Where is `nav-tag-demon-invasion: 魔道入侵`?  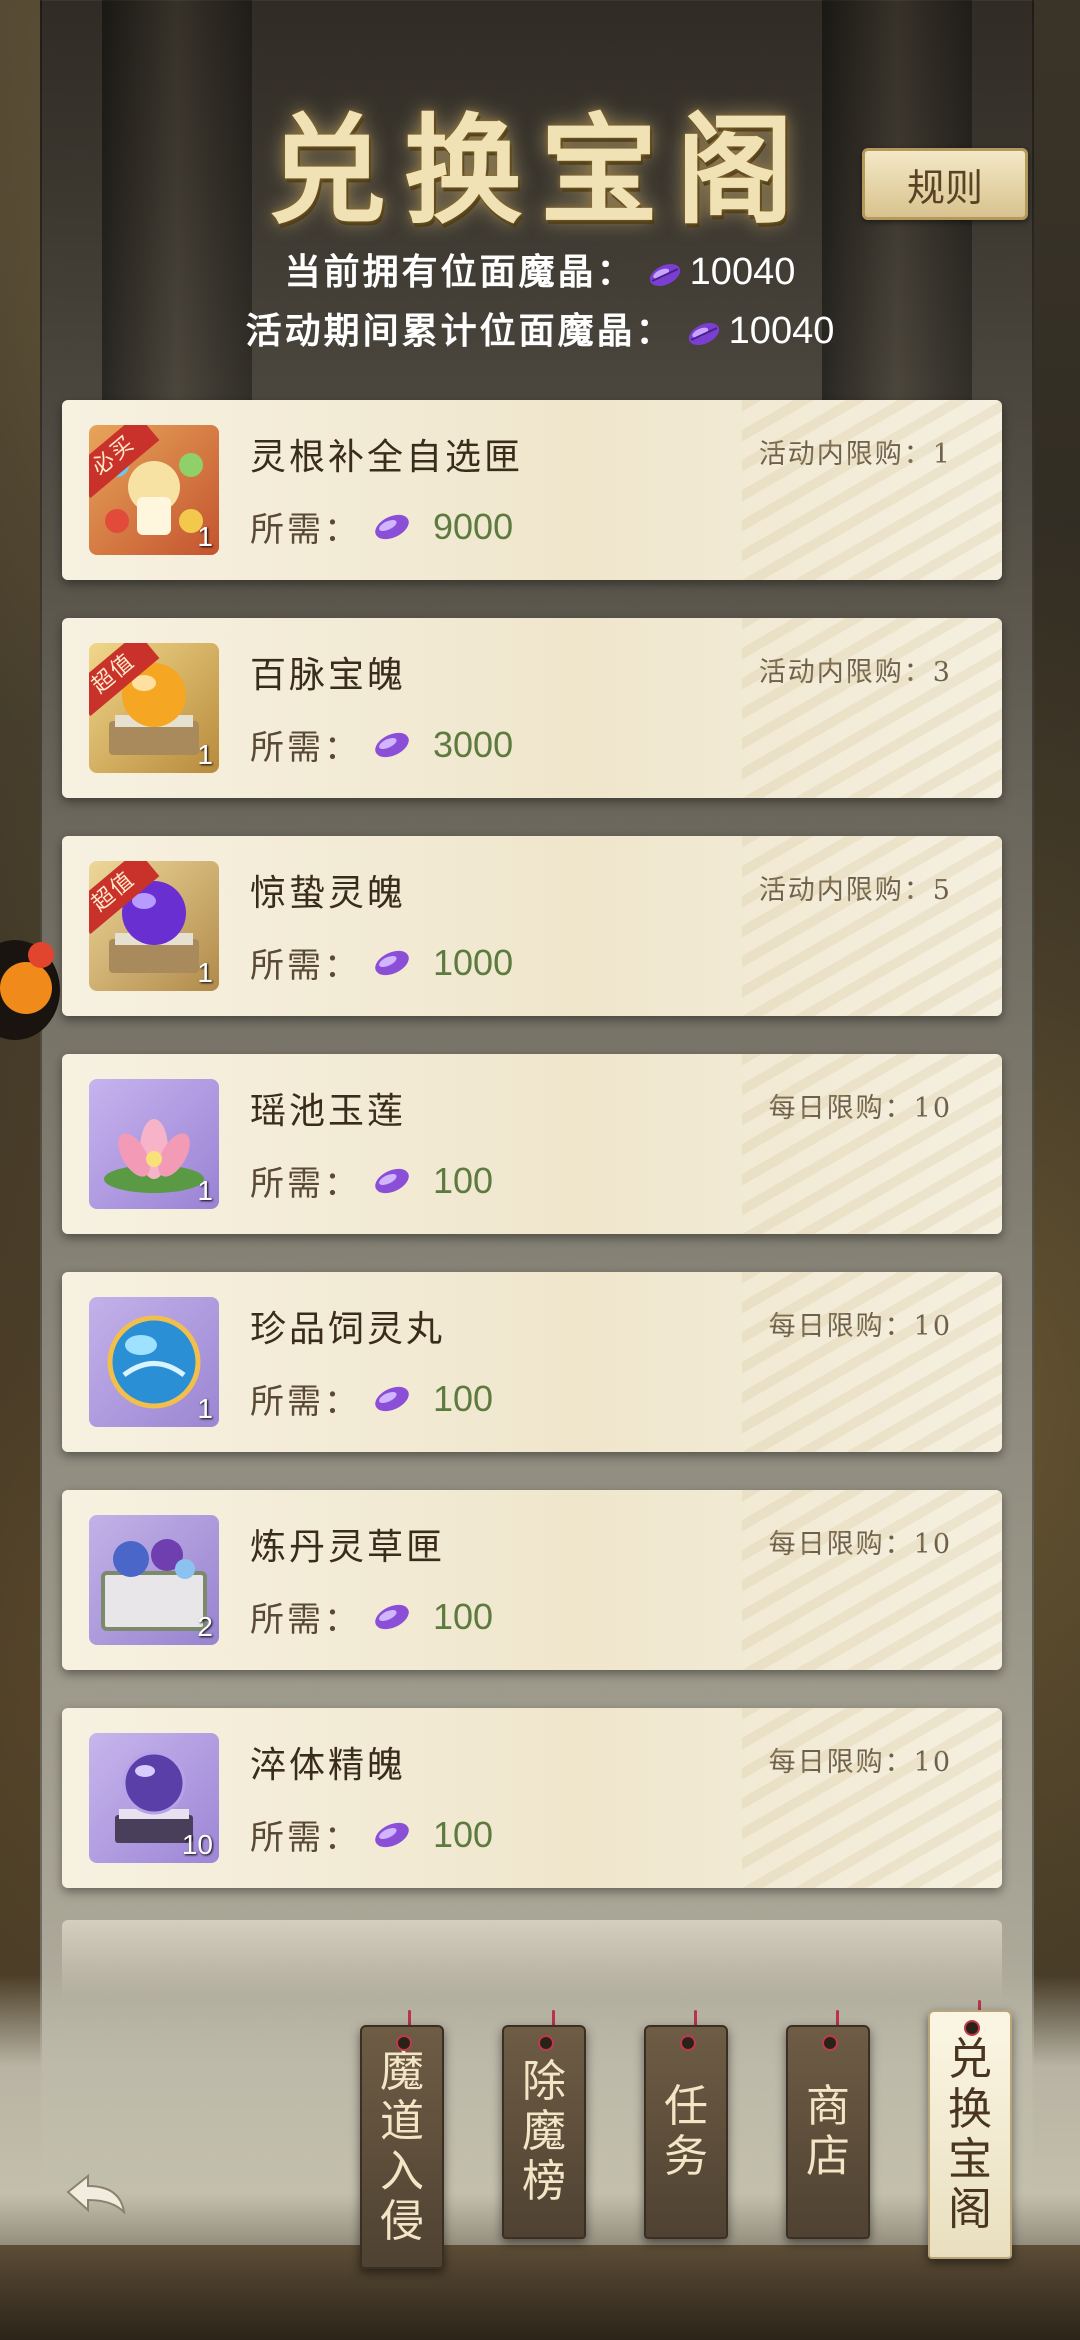
nav-tag-demon-invasion: 魔道入侵 is located at coordinates (402, 2147).